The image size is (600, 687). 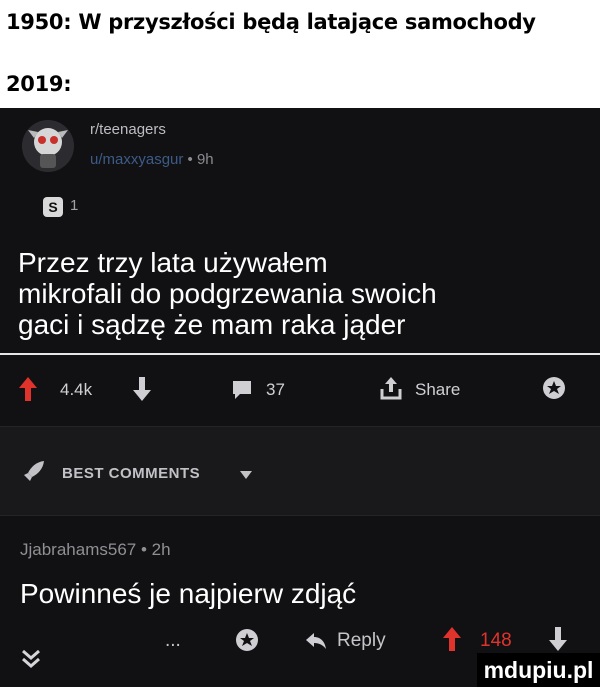 What do you see at coordinates (136, 159) in the screenshot?
I see `post-author: u/maxxyasgur` at bounding box center [136, 159].